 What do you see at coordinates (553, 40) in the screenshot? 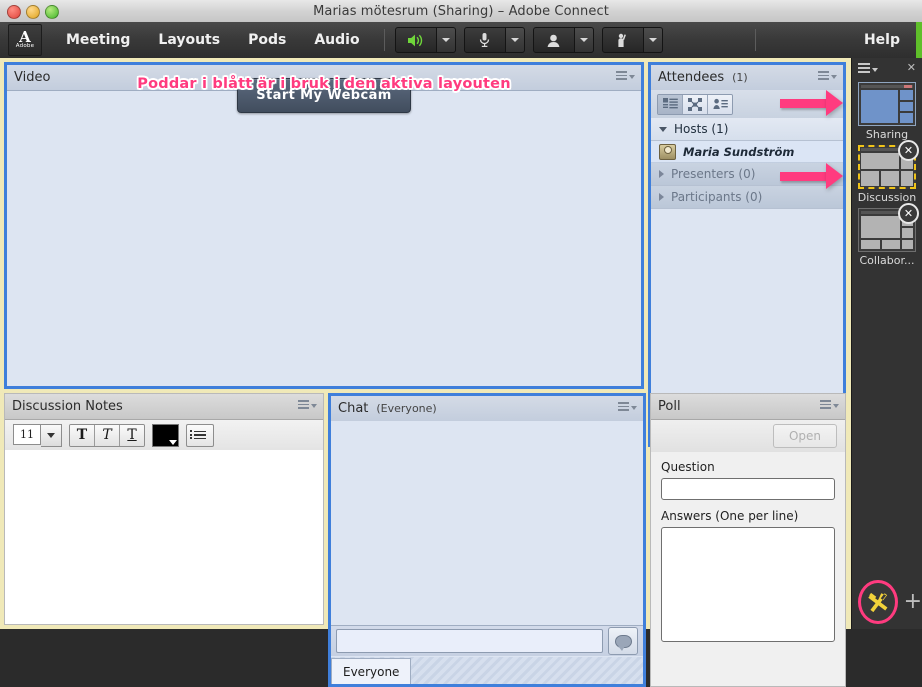
I see `webcam-button` at bounding box center [553, 40].